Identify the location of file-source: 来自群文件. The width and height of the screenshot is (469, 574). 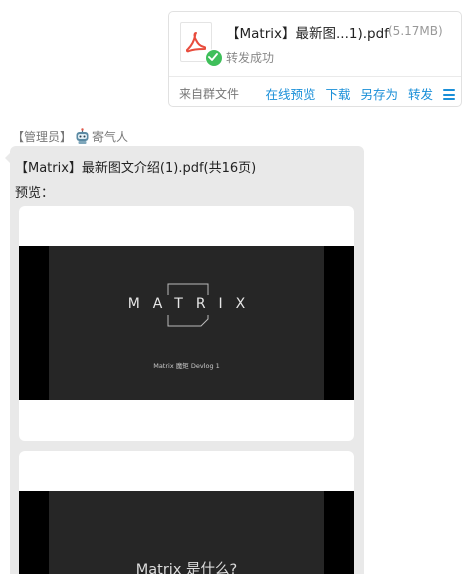
(209, 94).